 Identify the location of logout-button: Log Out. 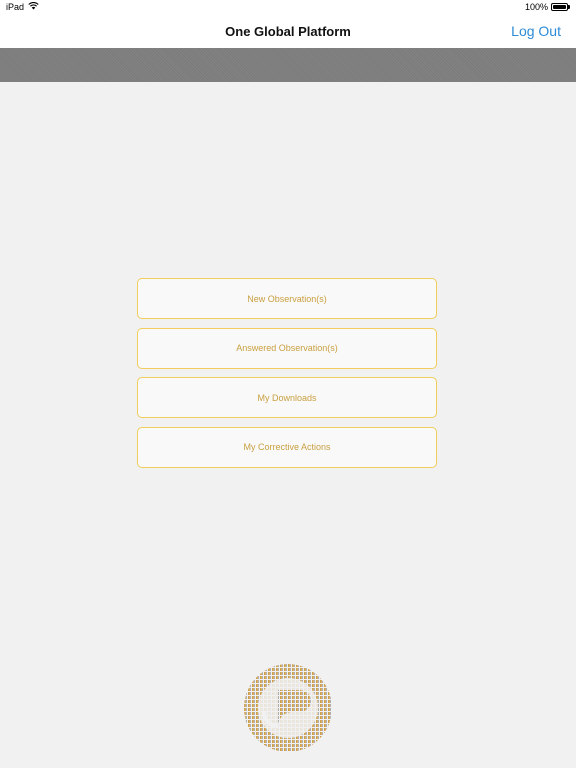
(536, 31).